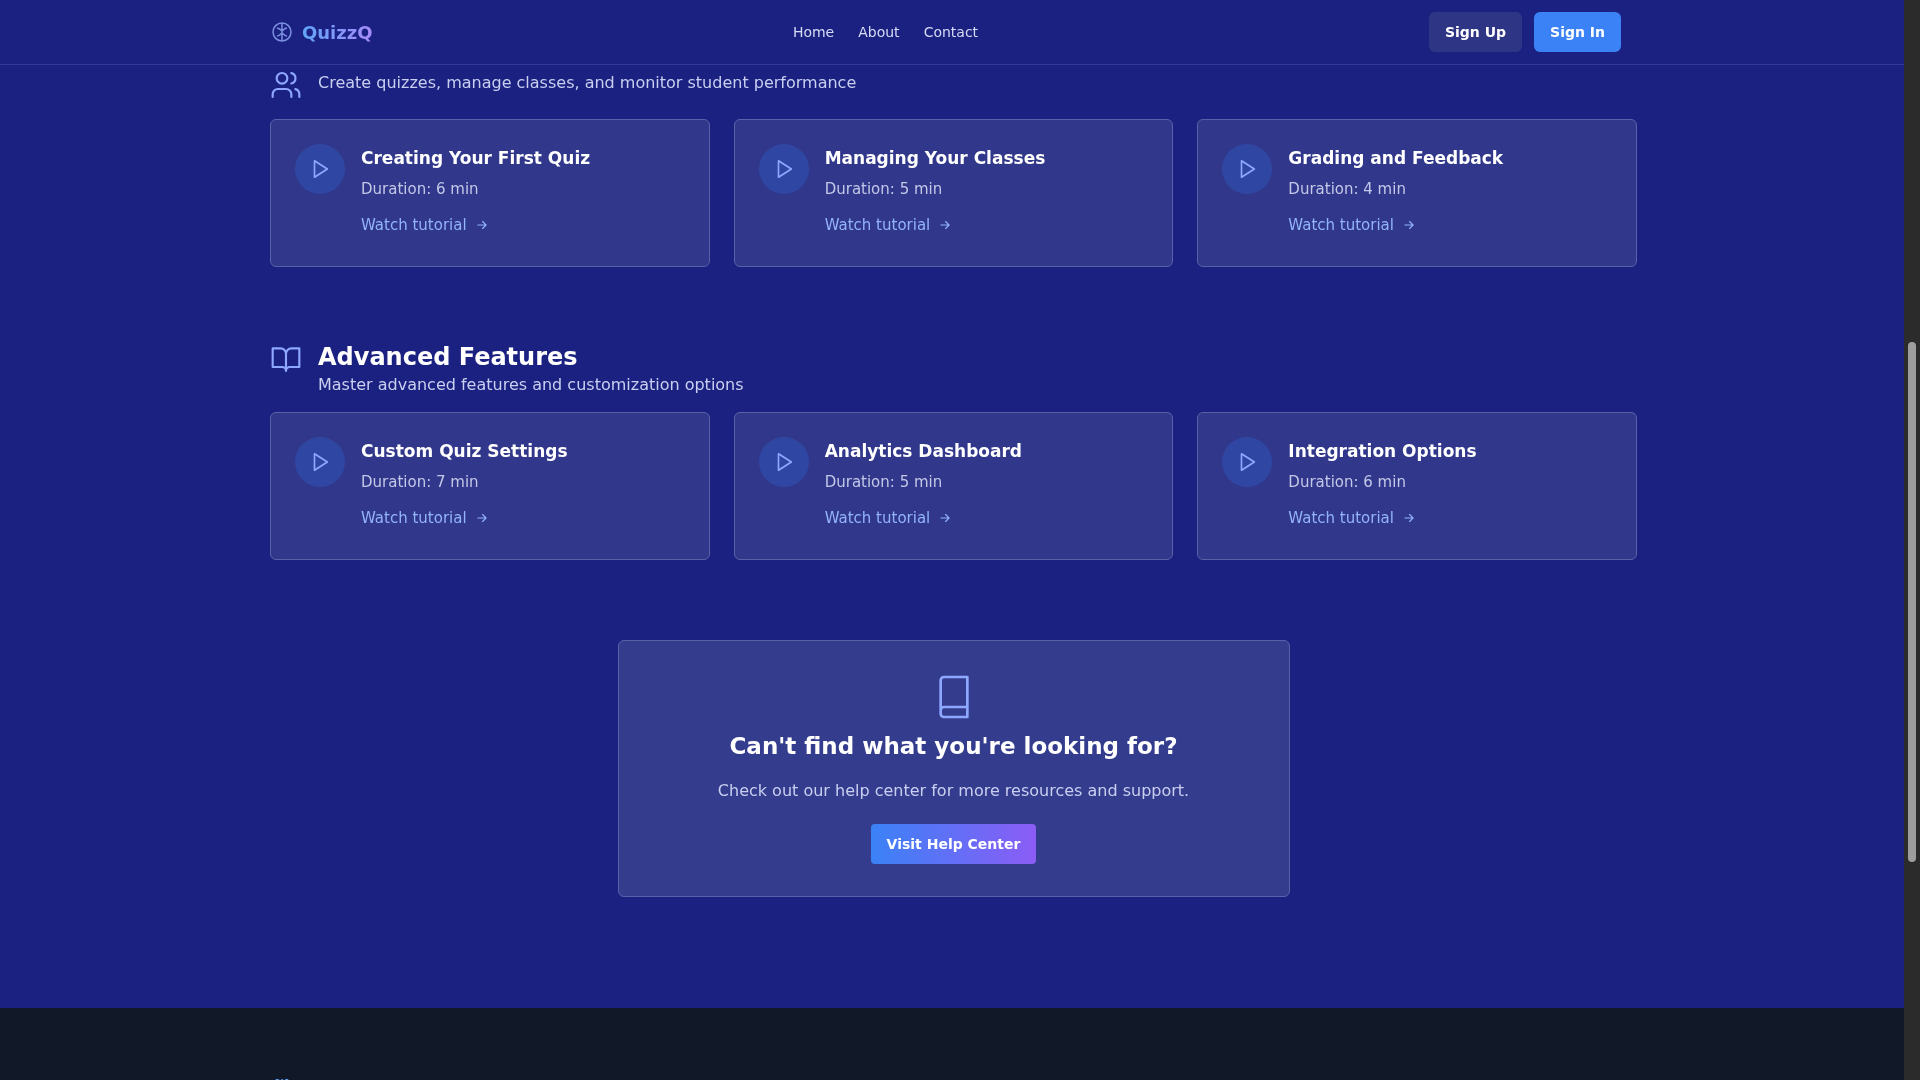 The width and height of the screenshot is (1920, 1080). I want to click on tutorial-title: Creating Your First Quiz, so click(476, 158).